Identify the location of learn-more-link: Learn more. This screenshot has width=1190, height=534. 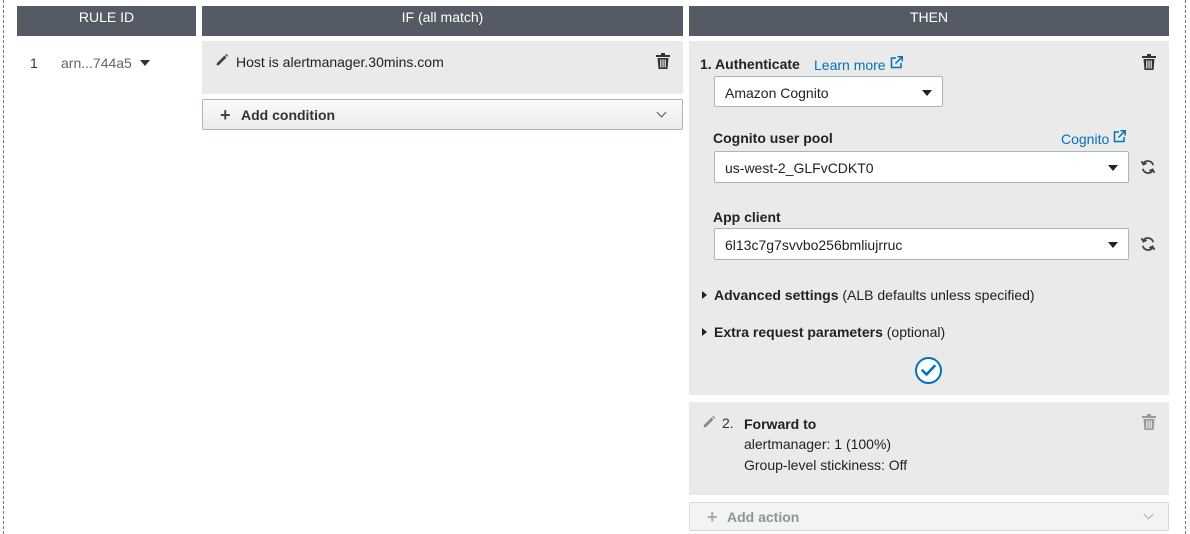
(858, 64).